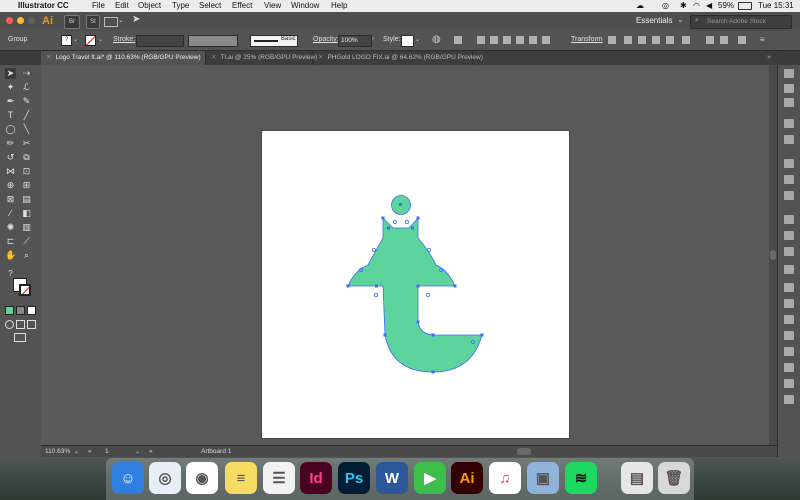 This screenshot has height=500, width=800. What do you see at coordinates (415, 294) in the screenshot?
I see `logo-t-shape` at bounding box center [415, 294].